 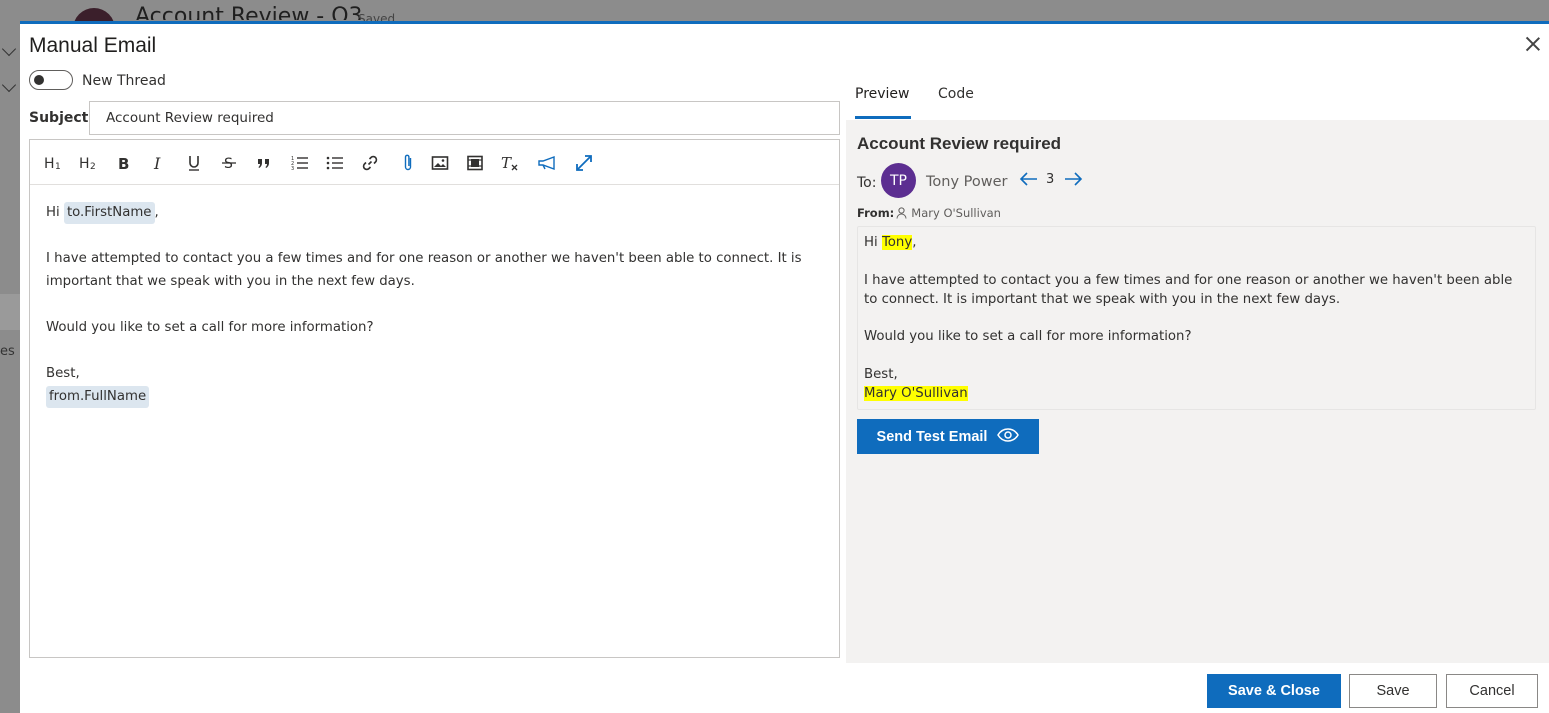 I want to click on recipient-index: 3, so click(x=1050, y=179).